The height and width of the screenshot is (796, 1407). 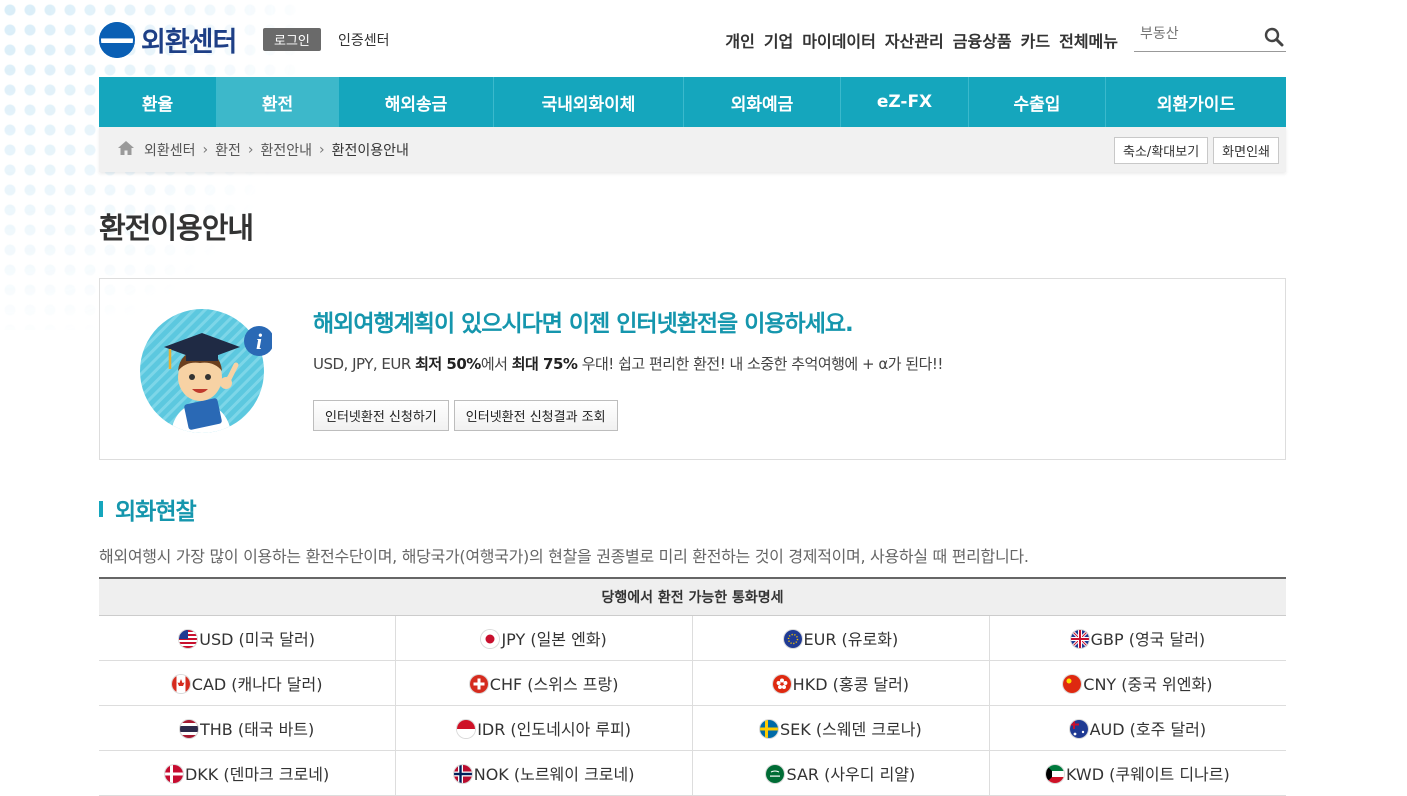 What do you see at coordinates (1148, 639) in the screenshot?
I see `currency-name: GBP (영국 달러)` at bounding box center [1148, 639].